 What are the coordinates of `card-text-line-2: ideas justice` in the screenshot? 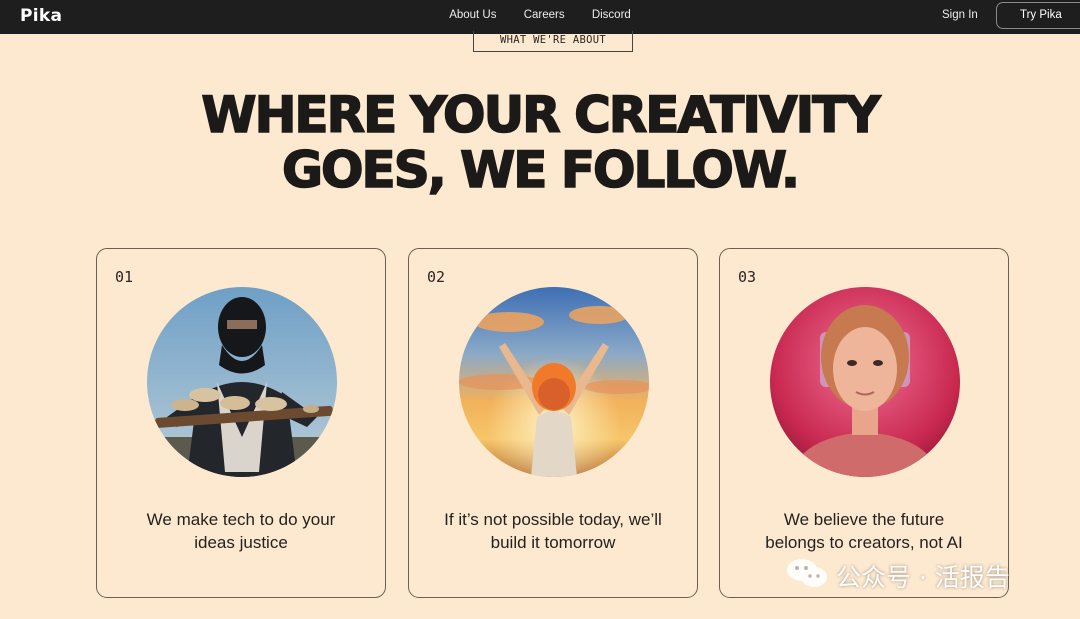 It's located at (241, 542).